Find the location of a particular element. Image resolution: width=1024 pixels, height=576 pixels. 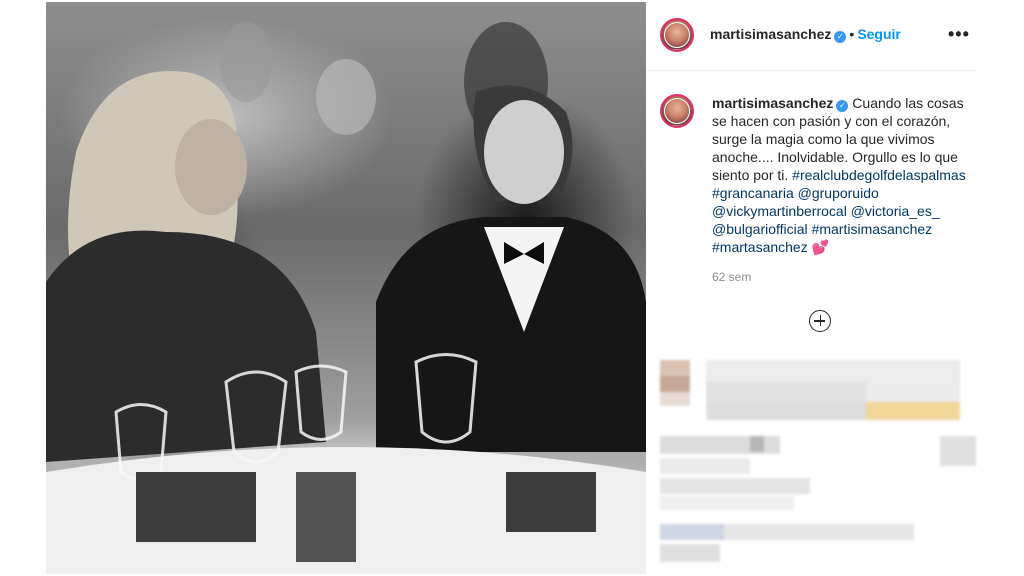

hashtag-link: #martisimasanchez is located at coordinates (872, 229).